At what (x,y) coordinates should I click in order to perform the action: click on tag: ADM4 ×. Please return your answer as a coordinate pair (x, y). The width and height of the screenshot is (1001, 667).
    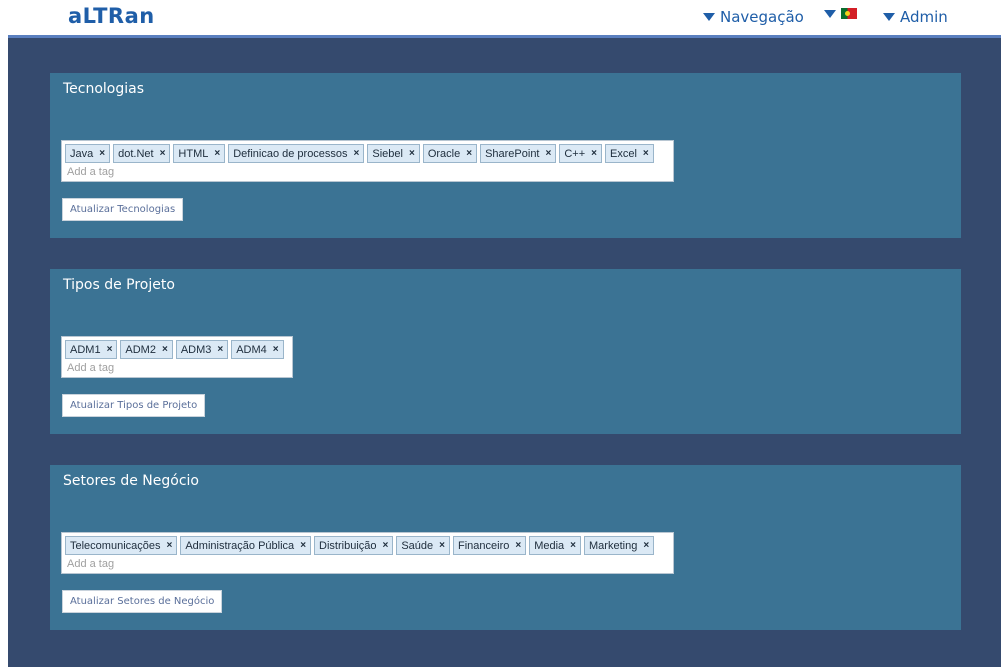
    Looking at the image, I should click on (257, 349).